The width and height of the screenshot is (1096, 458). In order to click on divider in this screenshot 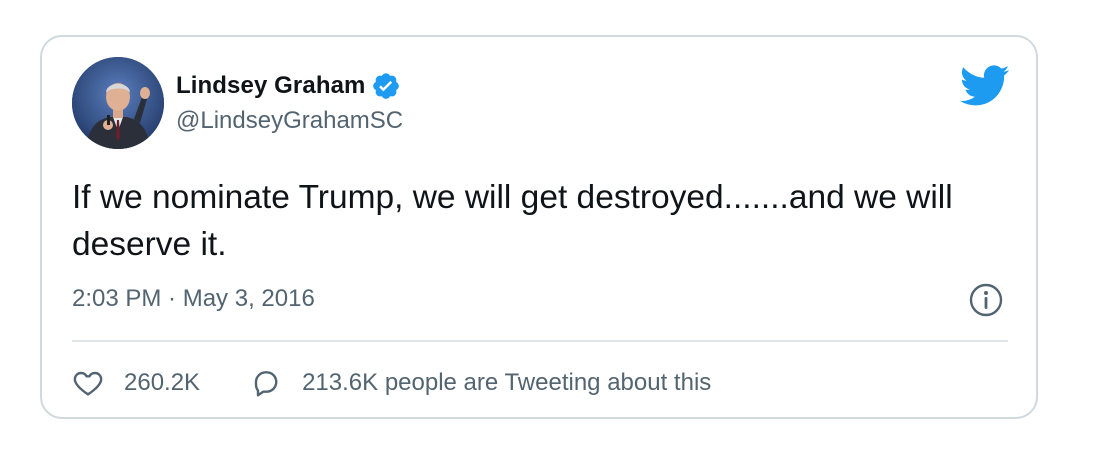, I will do `click(540, 341)`.